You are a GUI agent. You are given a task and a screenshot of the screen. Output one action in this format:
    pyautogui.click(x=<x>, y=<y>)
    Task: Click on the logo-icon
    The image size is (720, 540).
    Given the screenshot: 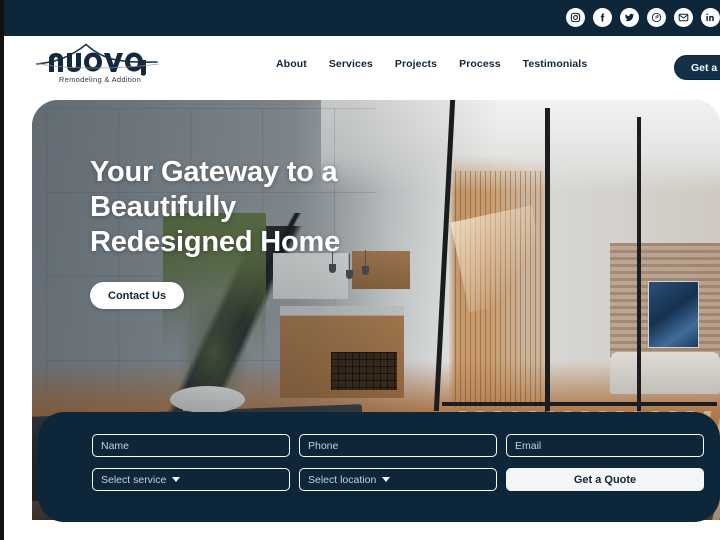 What is the action you would take?
    pyautogui.click(x=97, y=59)
    